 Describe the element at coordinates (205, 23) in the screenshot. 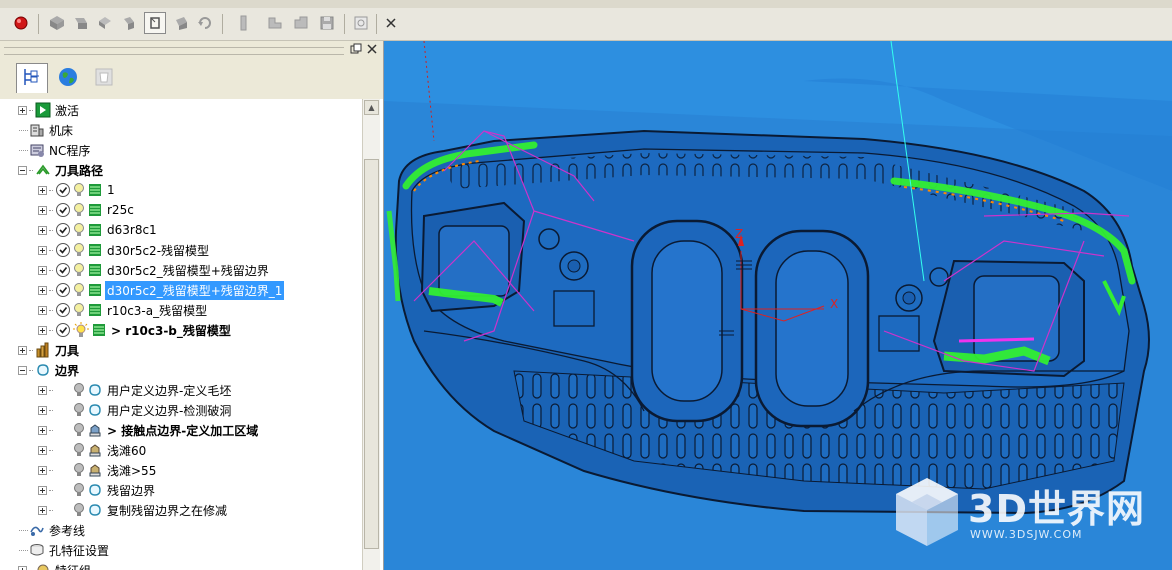

I see `rotate-icon` at that location.